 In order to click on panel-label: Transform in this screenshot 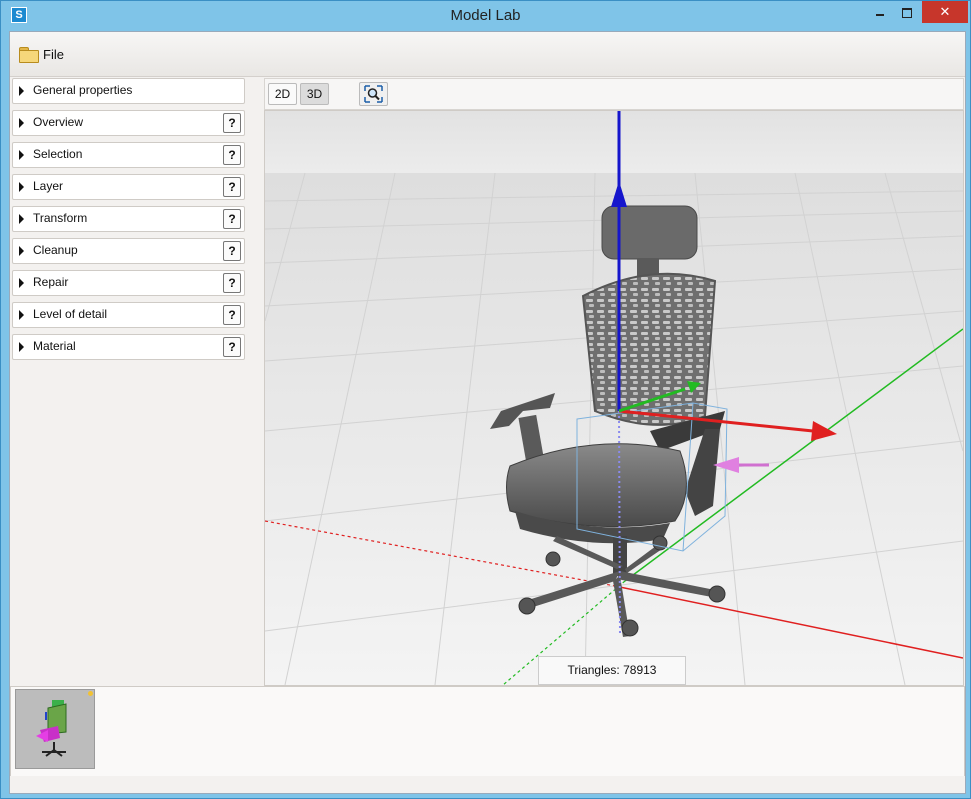, I will do `click(60, 218)`.